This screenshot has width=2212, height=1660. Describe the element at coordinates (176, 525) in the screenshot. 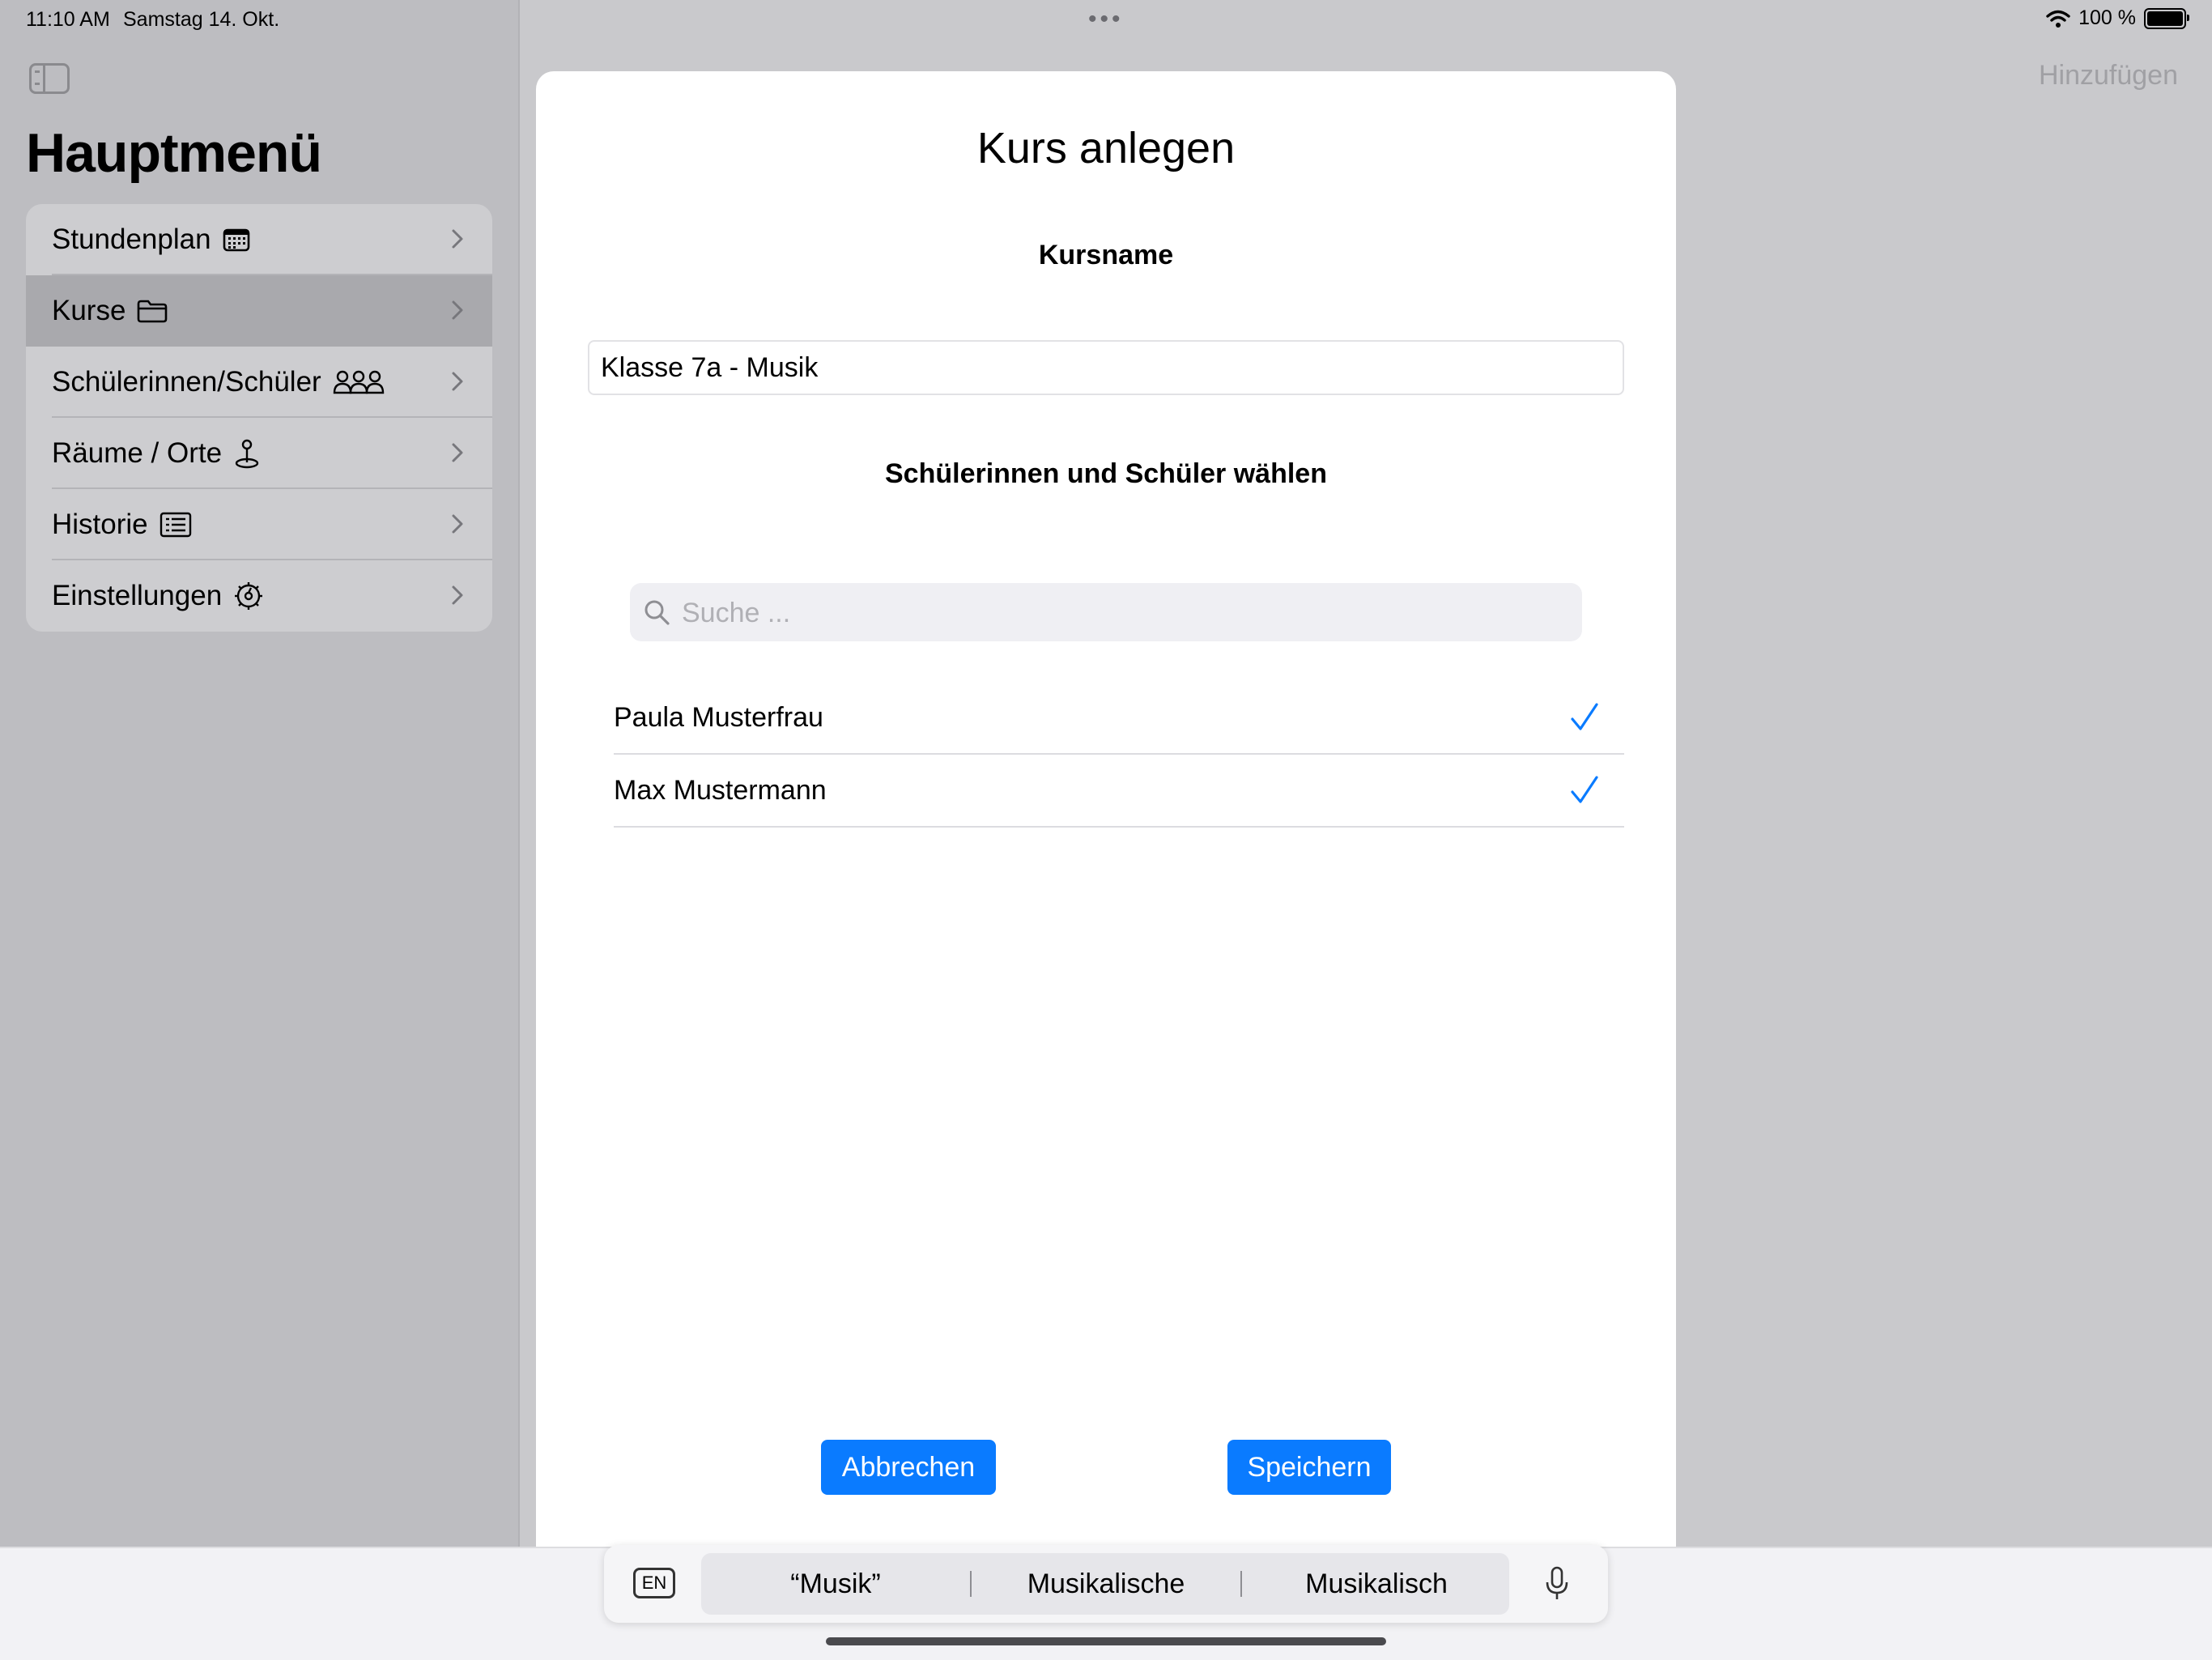

I see `list-icon` at that location.